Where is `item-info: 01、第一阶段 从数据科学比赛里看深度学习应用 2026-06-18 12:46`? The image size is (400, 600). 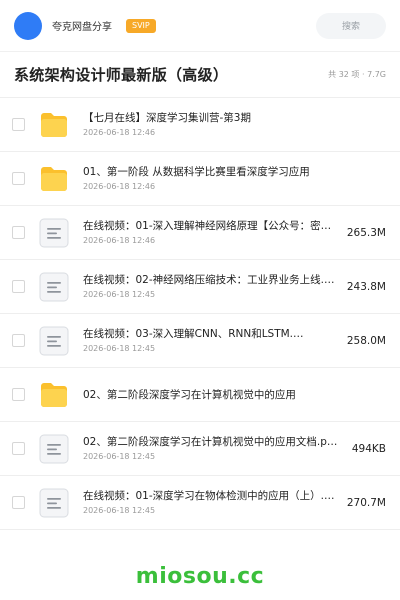 item-info: 01、第一阶段 从数据科学比赛里看深度学习应用 2026-06-18 12:46 is located at coordinates (234, 178).